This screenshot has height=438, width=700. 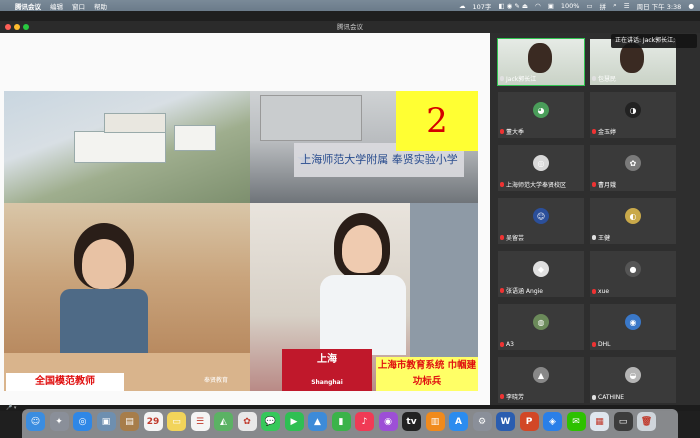 What do you see at coordinates (513, 6) in the screenshot?
I see `status-icons: ◧ ◉ ✎ ⏏` at bounding box center [513, 6].